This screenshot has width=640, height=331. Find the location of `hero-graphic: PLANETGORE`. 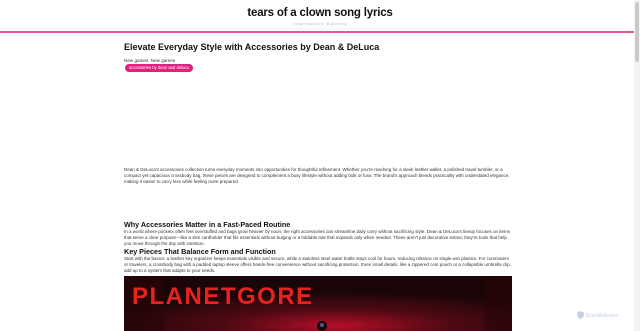

hero-graphic: PLANETGORE is located at coordinates (318, 303).